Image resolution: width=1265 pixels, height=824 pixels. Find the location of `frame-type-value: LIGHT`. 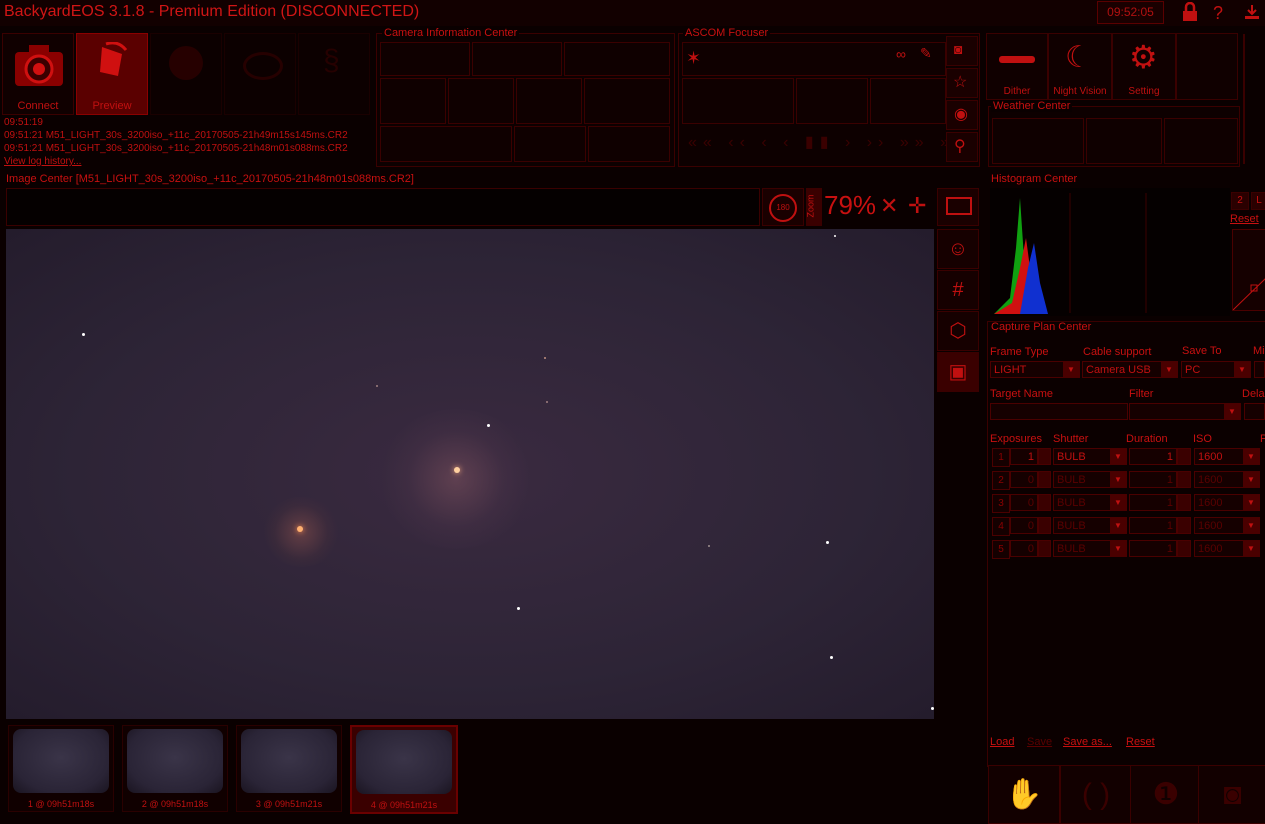

frame-type-value: LIGHT is located at coordinates (1010, 370).